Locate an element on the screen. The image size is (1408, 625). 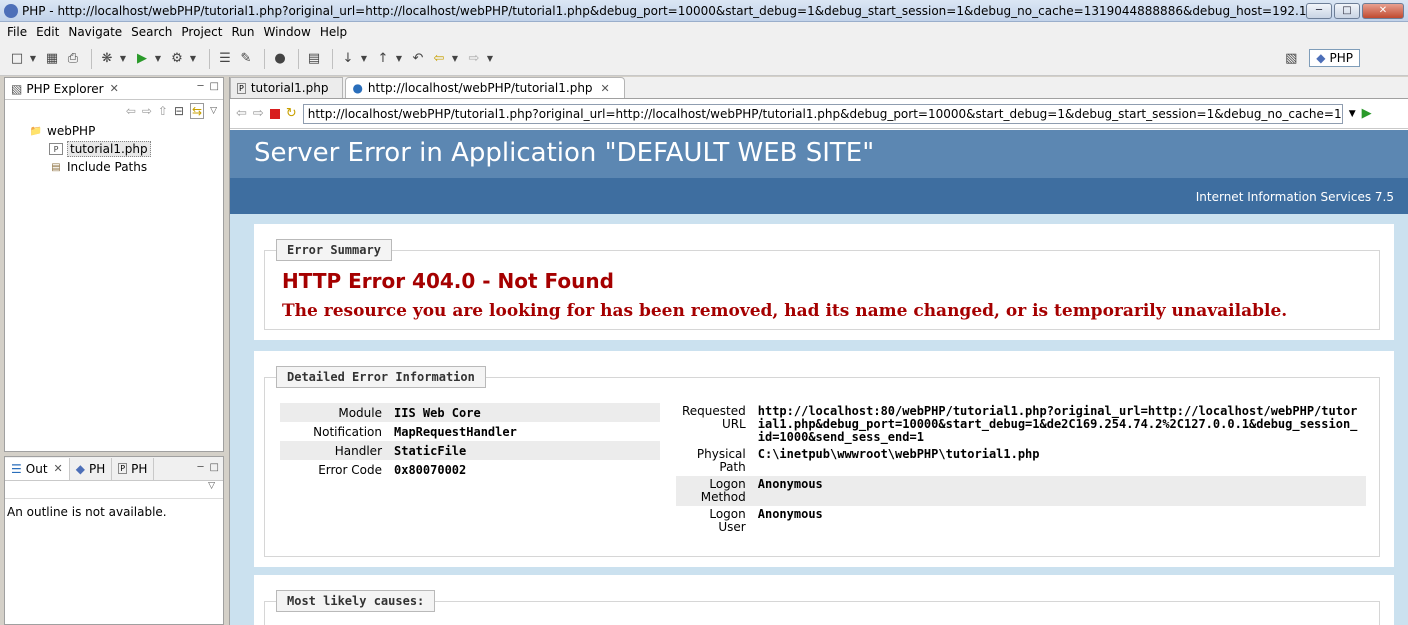
collapse-all-icon: ⊟ is located at coordinates (179, 111).